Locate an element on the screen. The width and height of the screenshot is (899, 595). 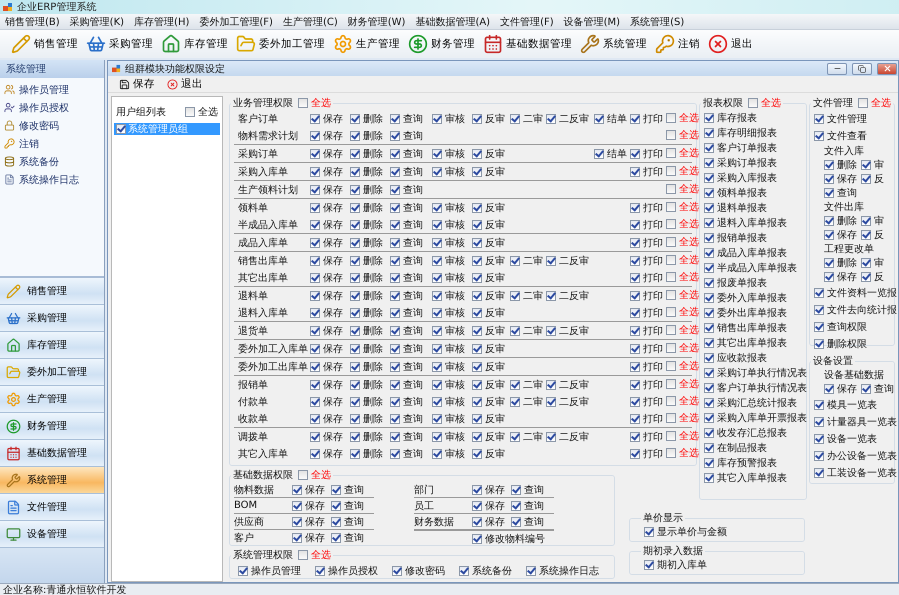
module-button: 设备管理 is located at coordinates (52, 534).